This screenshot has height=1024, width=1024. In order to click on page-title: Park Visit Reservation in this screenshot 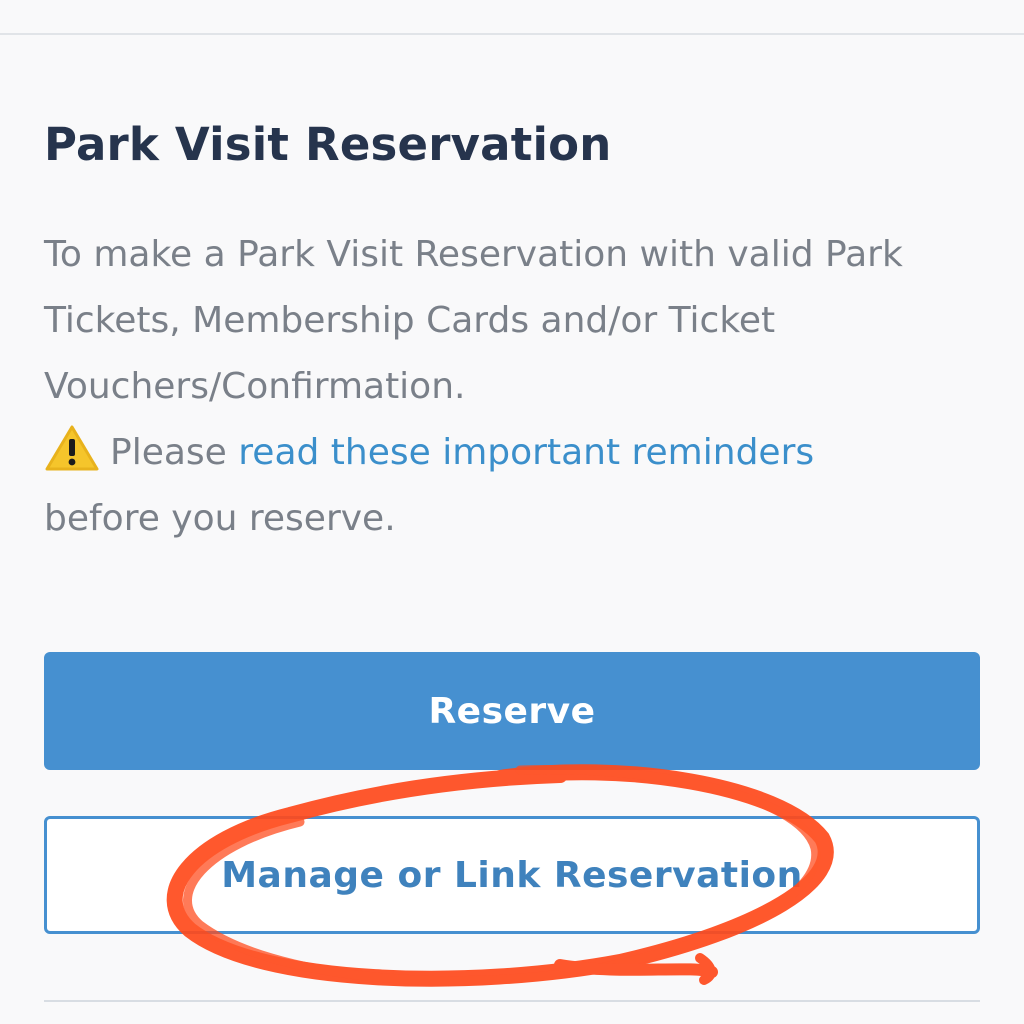, I will do `click(328, 144)`.